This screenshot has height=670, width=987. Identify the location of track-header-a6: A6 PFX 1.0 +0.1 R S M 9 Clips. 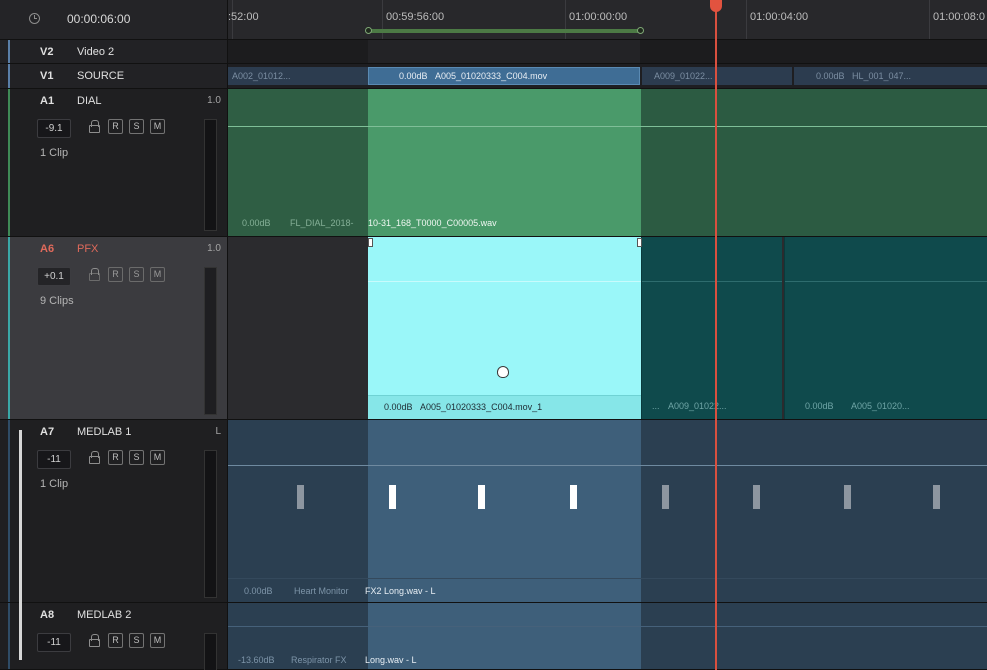
(114, 328).